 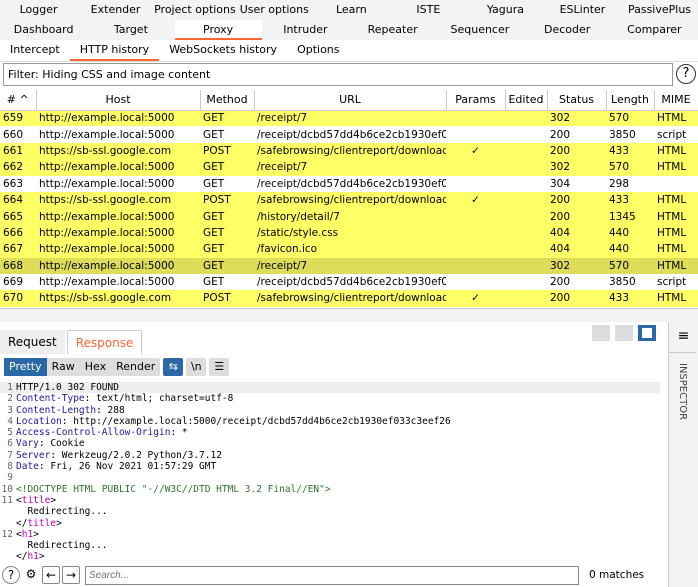 I want to click on column-header-url: URL, so click(x=350, y=100).